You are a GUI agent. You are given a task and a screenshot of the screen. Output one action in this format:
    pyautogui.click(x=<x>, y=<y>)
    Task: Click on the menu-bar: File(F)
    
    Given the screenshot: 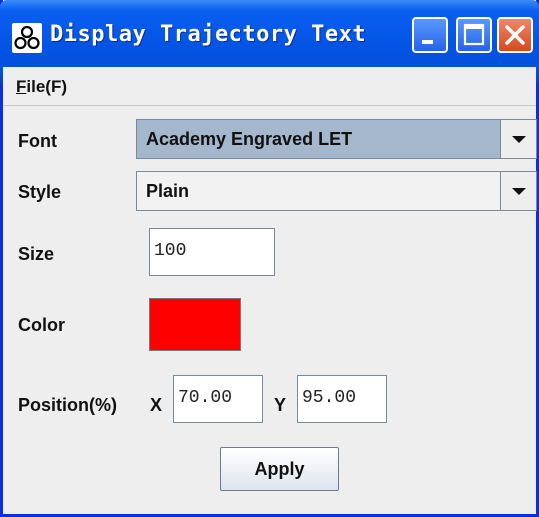 What is the action you would take?
    pyautogui.click(x=269, y=86)
    